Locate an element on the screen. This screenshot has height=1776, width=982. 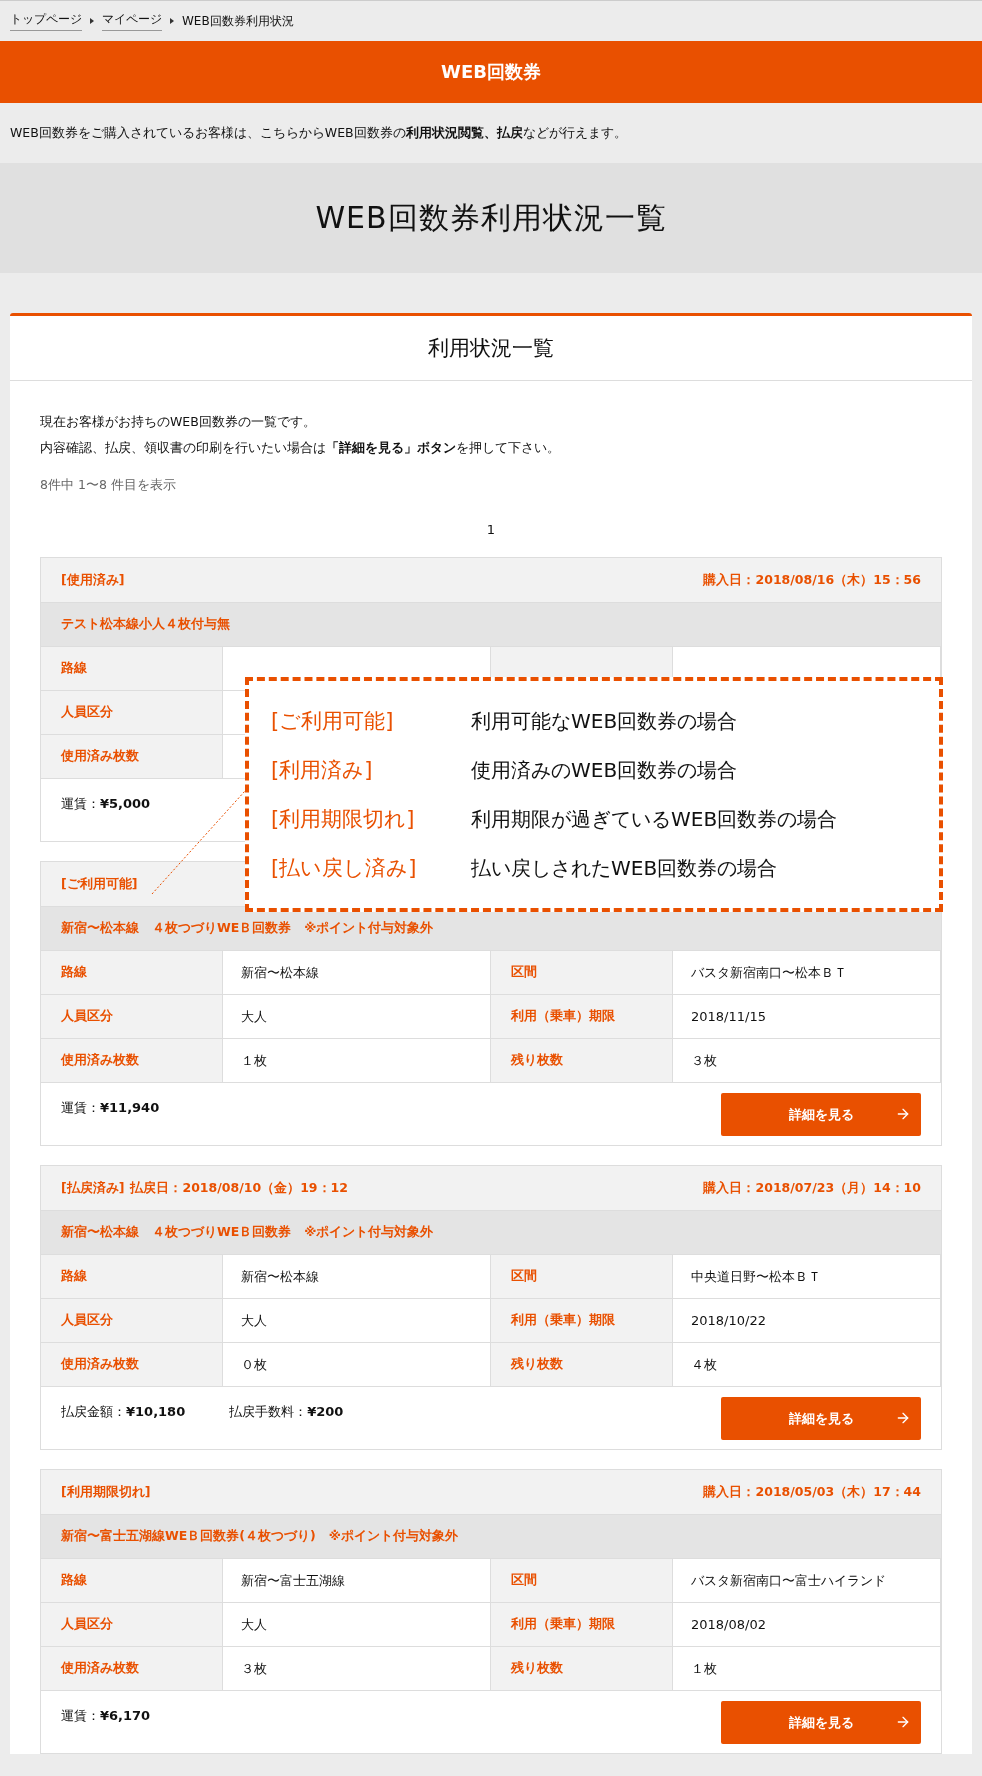
purchase-date: 購入日：2018/07/23（月）14：10 is located at coordinates (812, 1188).